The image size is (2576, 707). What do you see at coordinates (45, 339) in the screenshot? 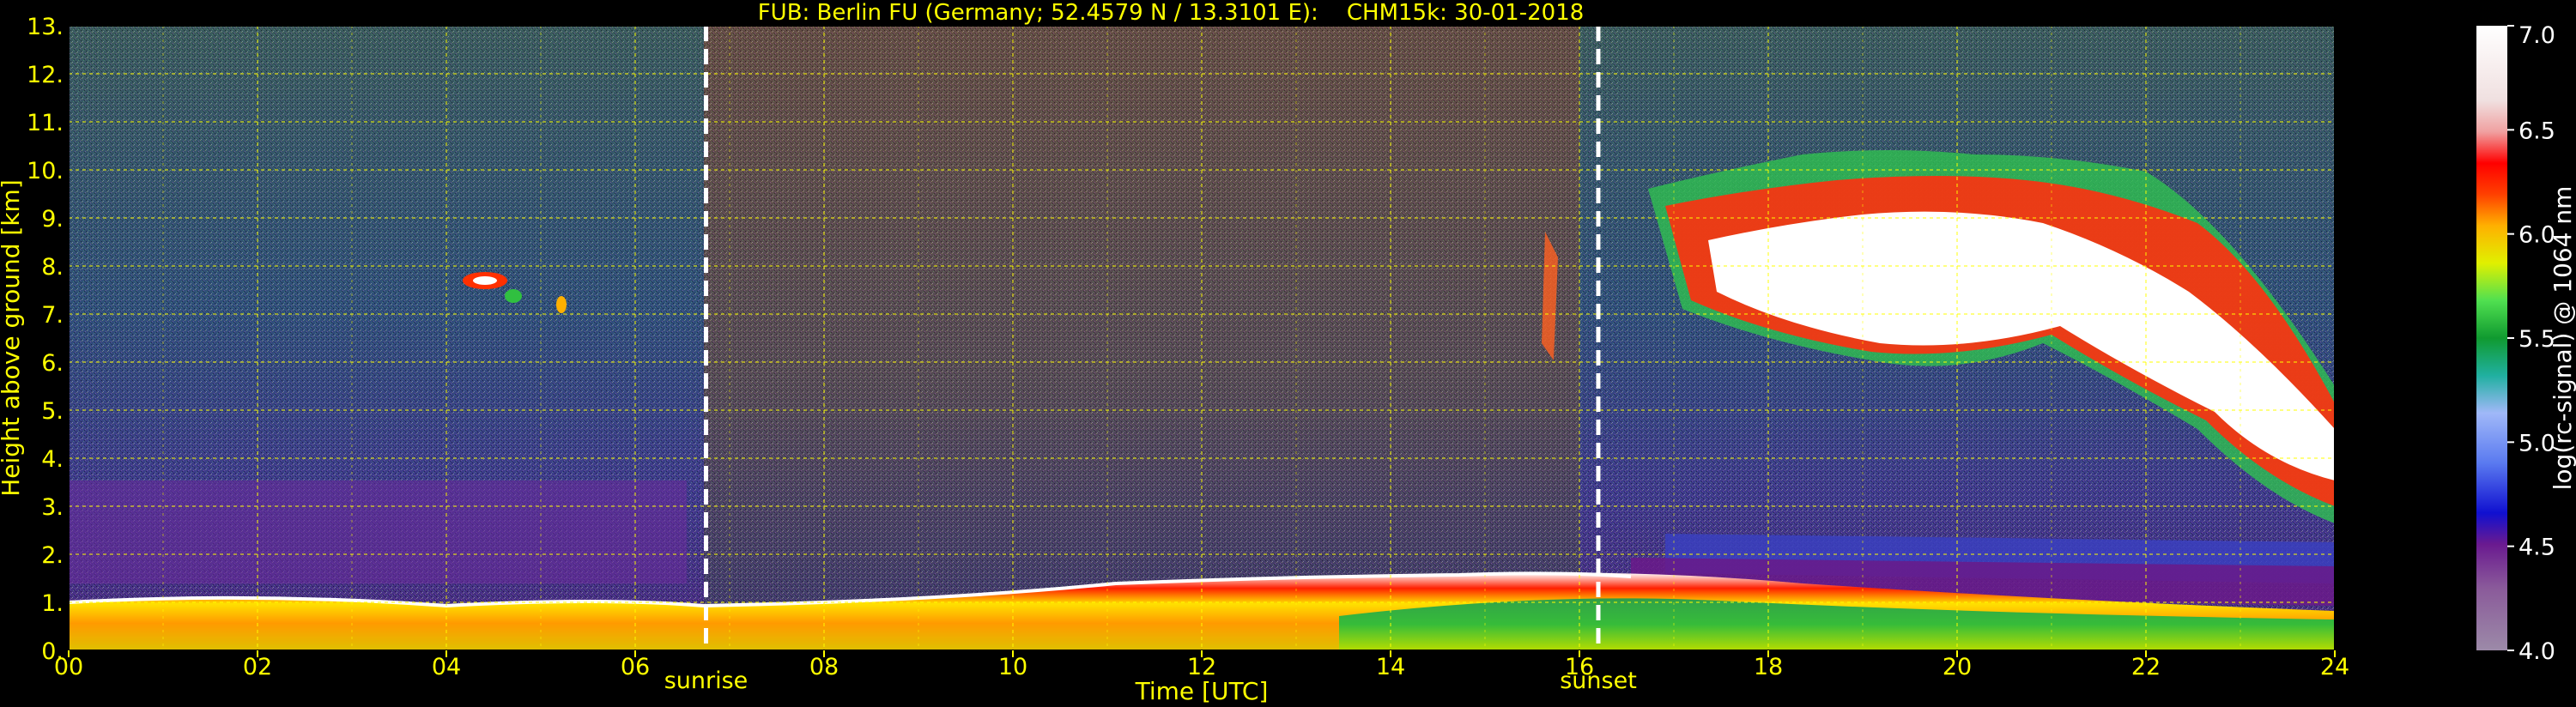
I see `y-tick-labels: 0. 1. 2. 3. 4. 5. 6. 7. 8. 9. 10. 11. 12. 13.` at bounding box center [45, 339].